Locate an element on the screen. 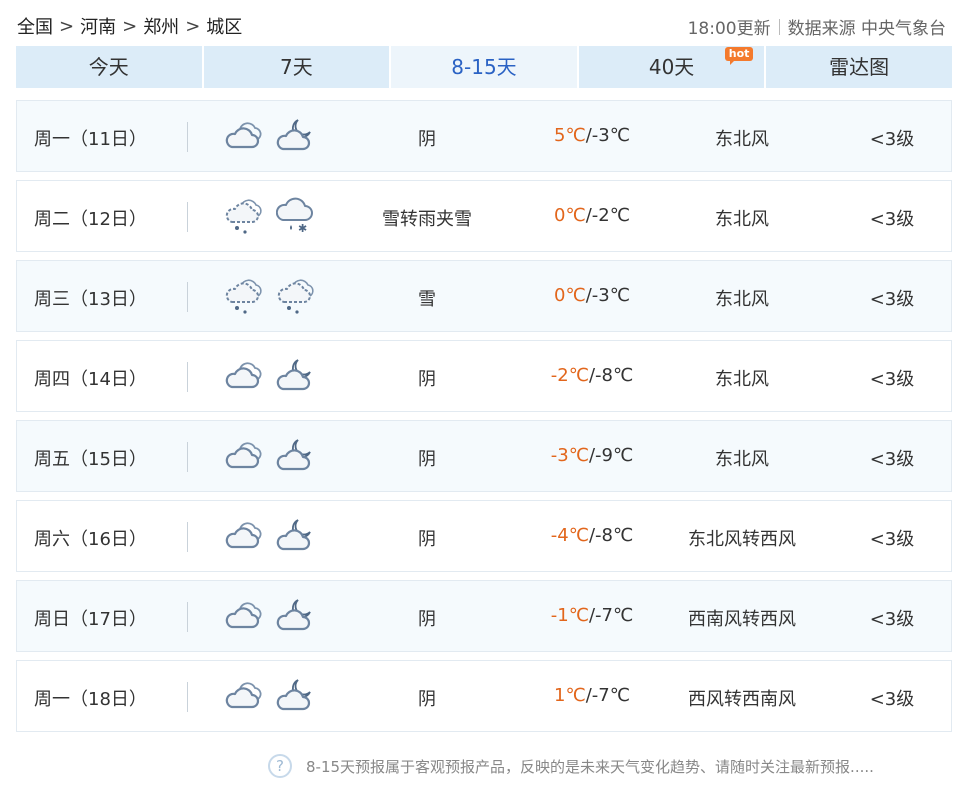  sleet-icon: ✱ is located at coordinates (296, 216).